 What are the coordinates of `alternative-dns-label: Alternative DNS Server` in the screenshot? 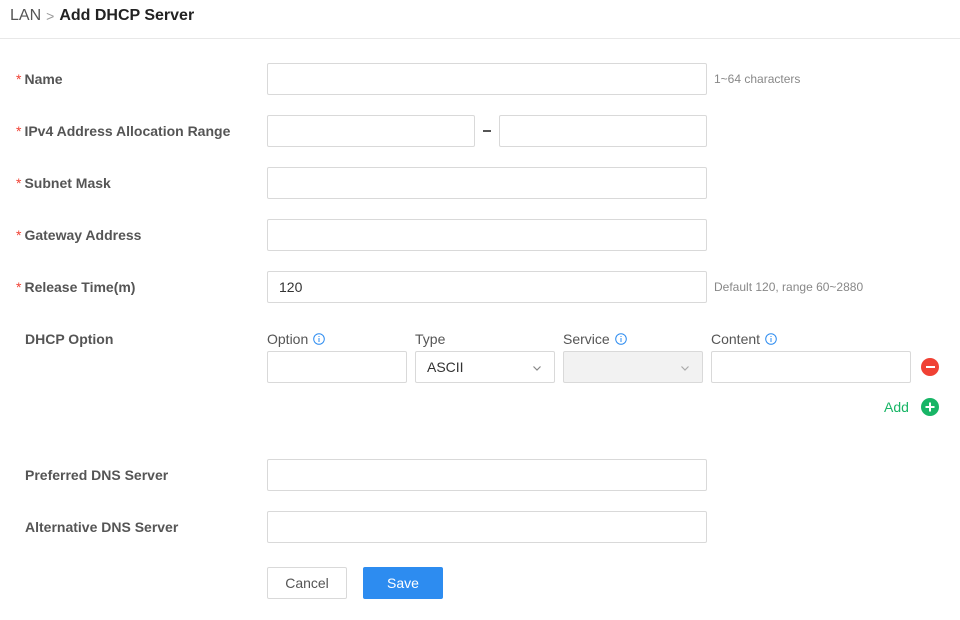 It's located at (102, 527).